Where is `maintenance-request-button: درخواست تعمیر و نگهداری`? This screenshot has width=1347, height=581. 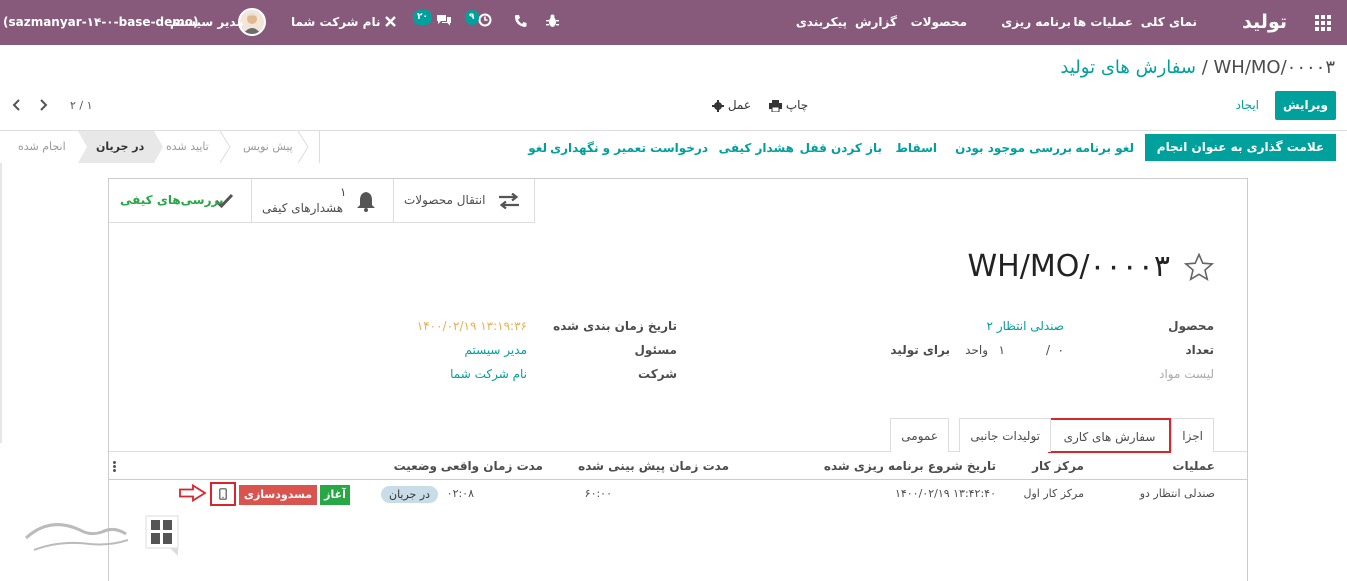
maintenance-request-button: درخواست تعمیر و نگهداری is located at coordinates (629, 148).